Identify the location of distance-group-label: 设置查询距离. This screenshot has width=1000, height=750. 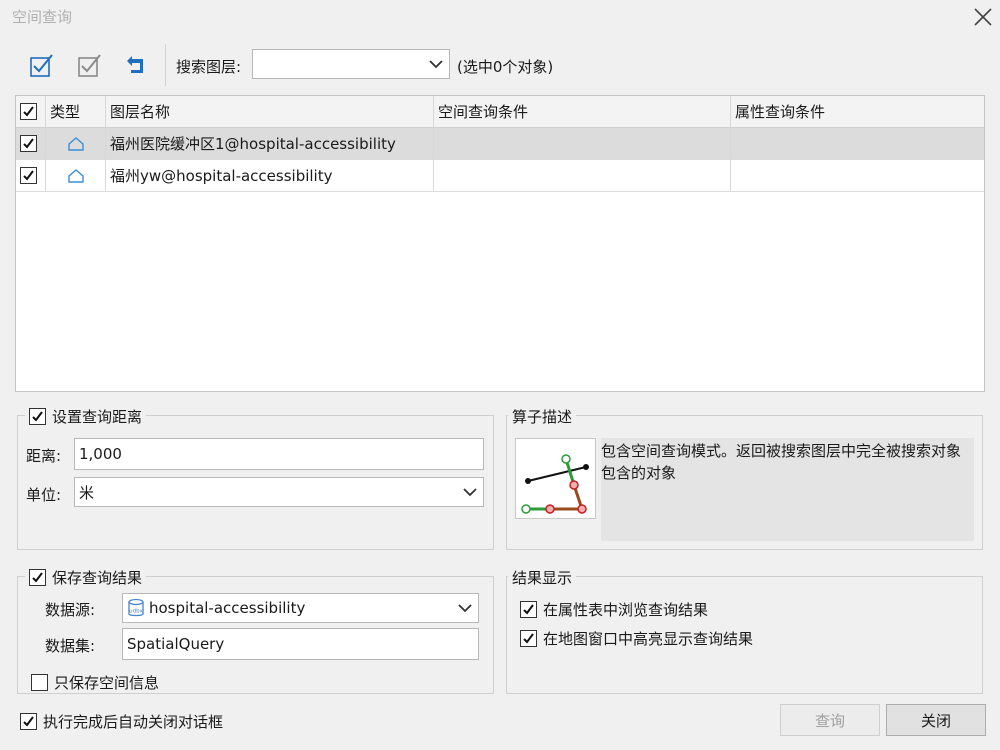
(97, 416).